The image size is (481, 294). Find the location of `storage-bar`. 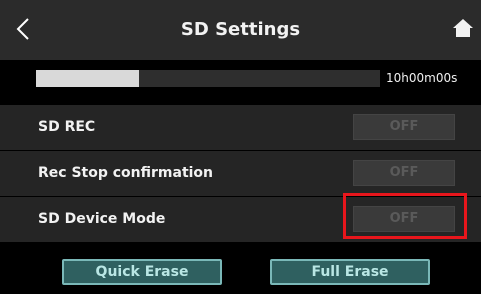

storage-bar is located at coordinates (208, 78).